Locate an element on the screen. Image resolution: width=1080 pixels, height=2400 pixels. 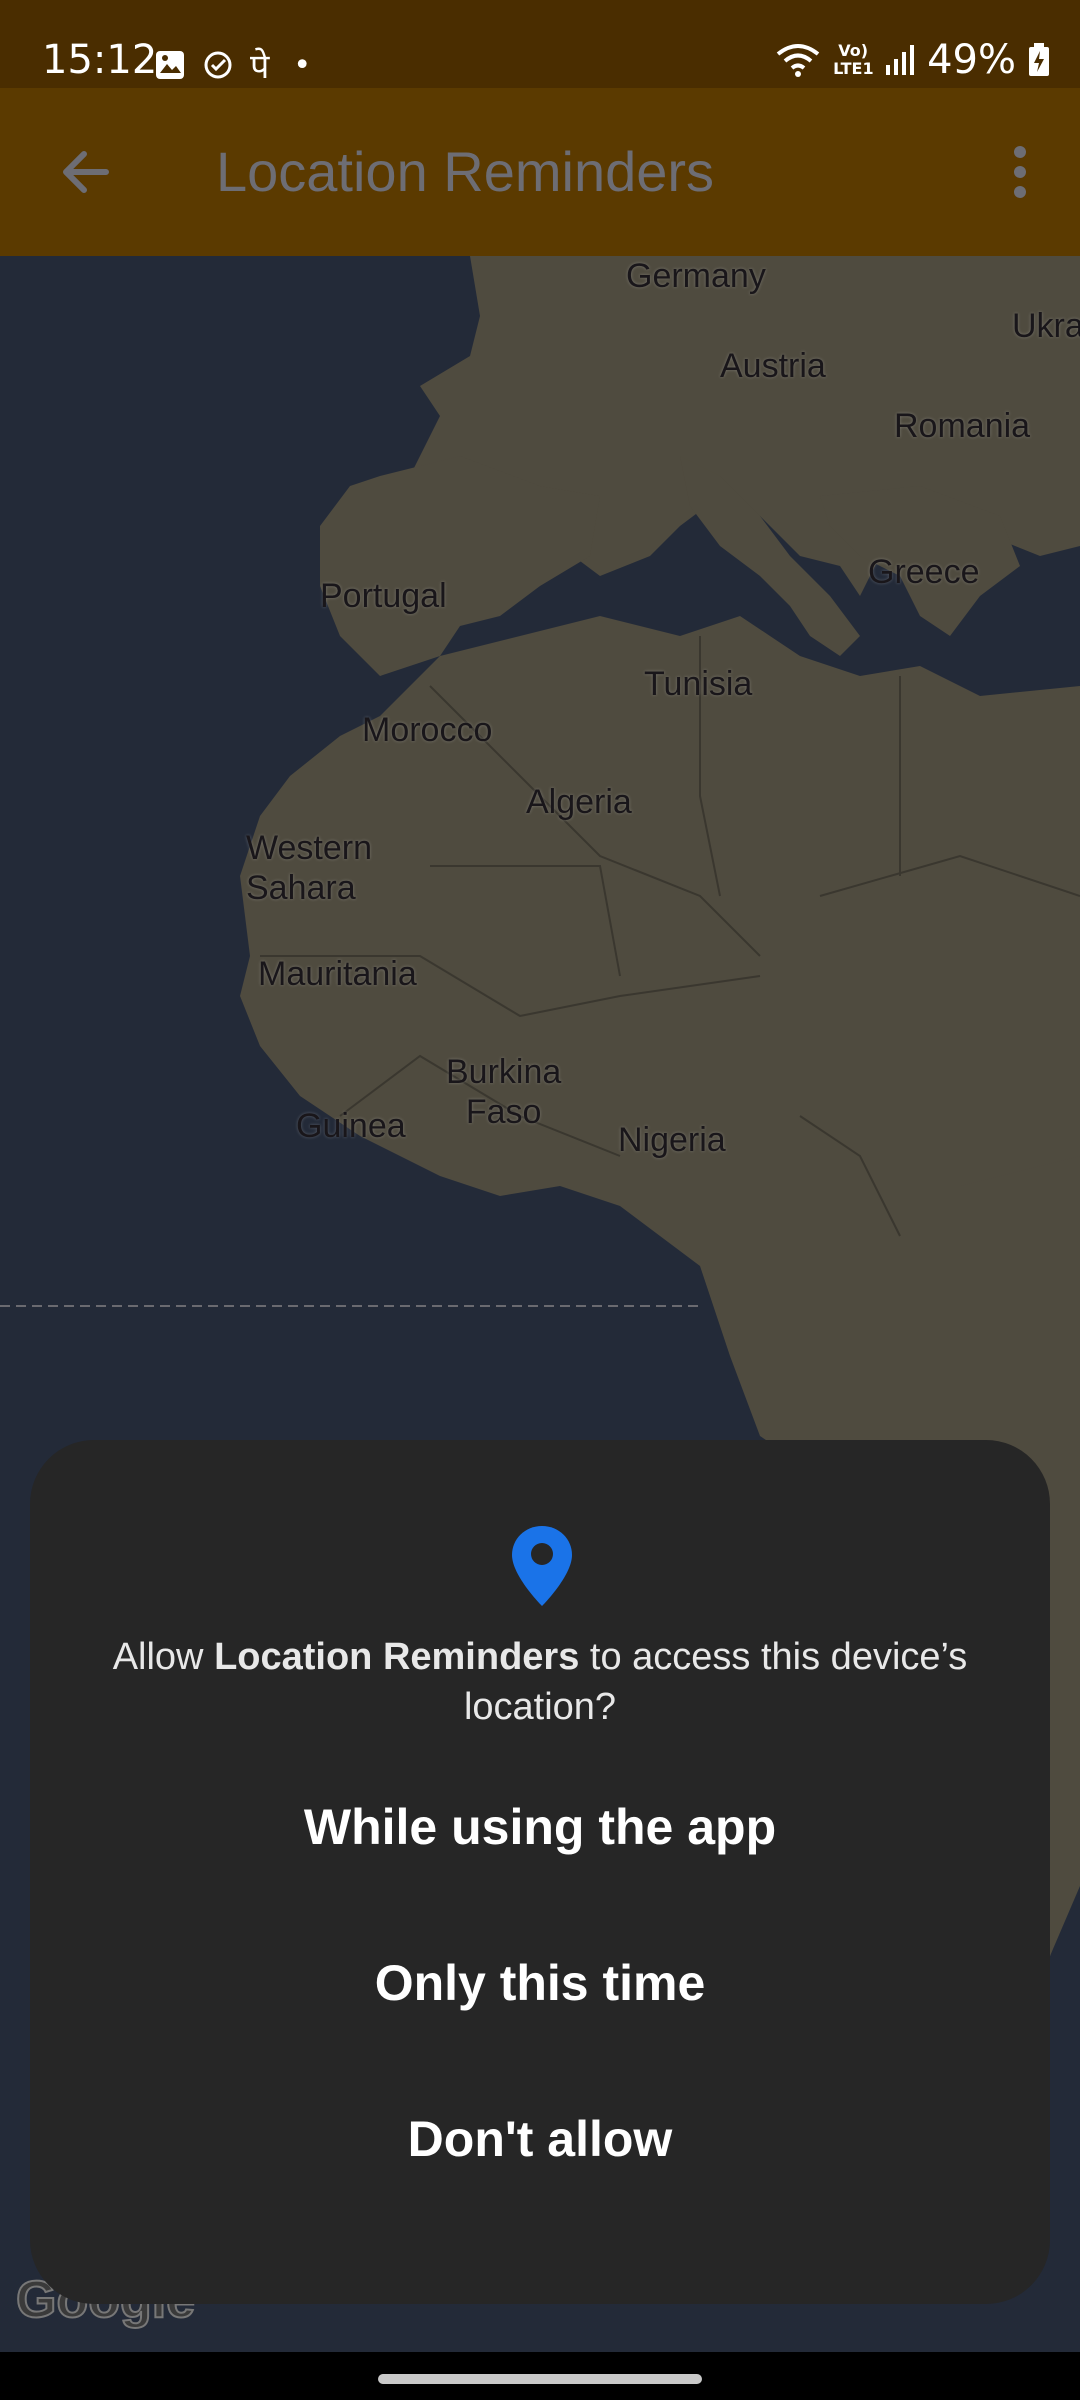
while-using-app-button: While using the app is located at coordinates (540, 1827).